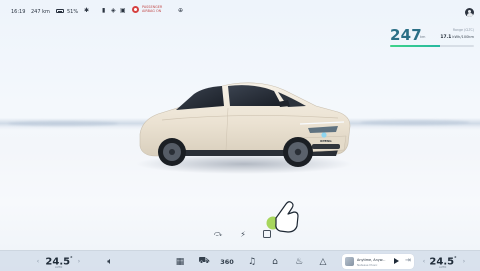 This screenshot has width=480, height=271. What do you see at coordinates (243, 234) in the screenshot?
I see `charge-port-icon: ⚡` at bounding box center [243, 234].